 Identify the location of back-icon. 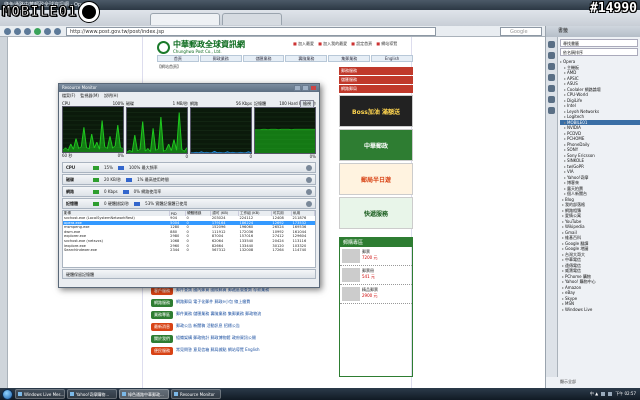
(7, 31).